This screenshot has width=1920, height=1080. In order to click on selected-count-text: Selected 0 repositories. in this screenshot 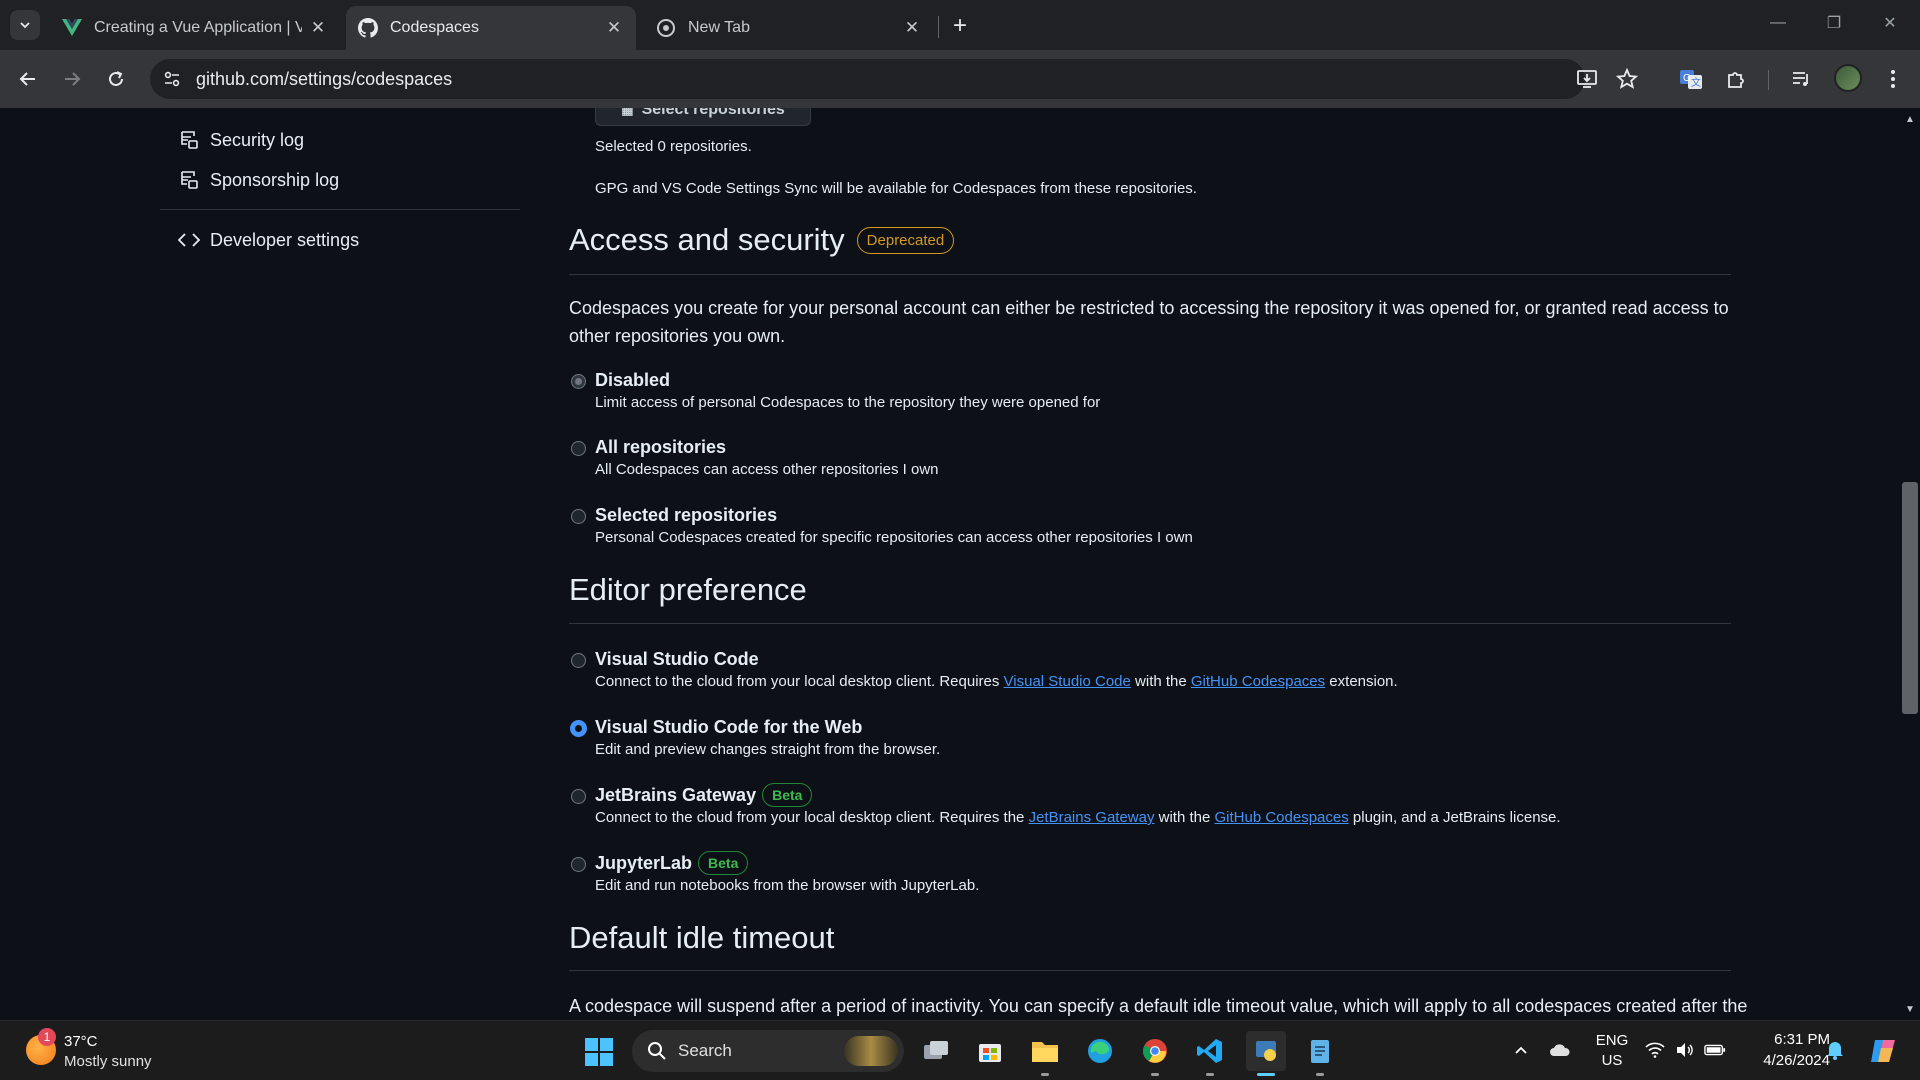, I will do `click(673, 146)`.